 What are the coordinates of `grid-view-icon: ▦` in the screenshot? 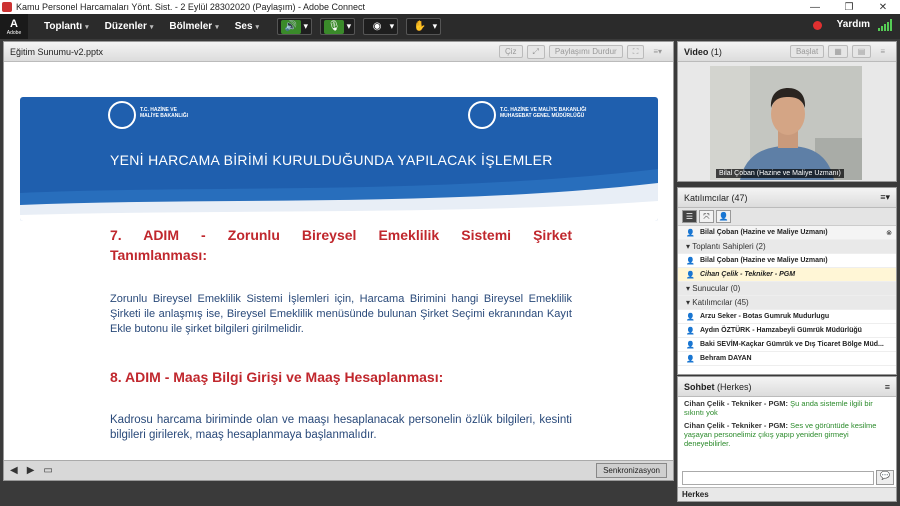 It's located at (838, 51).